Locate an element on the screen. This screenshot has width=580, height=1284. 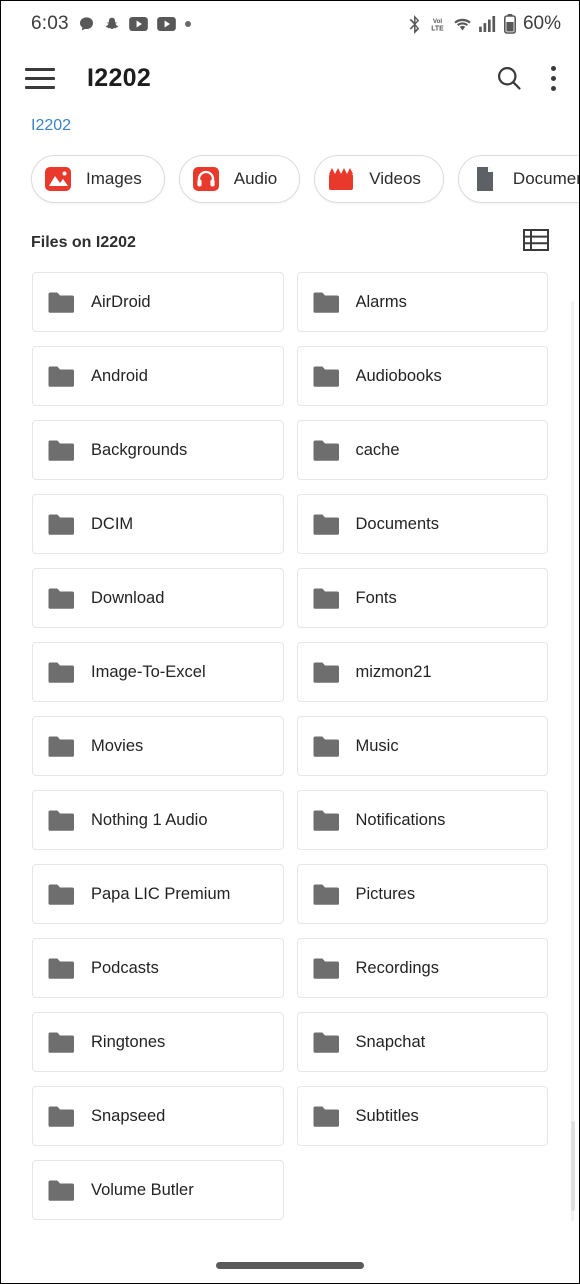
list-view-icon is located at coordinates (536, 242).